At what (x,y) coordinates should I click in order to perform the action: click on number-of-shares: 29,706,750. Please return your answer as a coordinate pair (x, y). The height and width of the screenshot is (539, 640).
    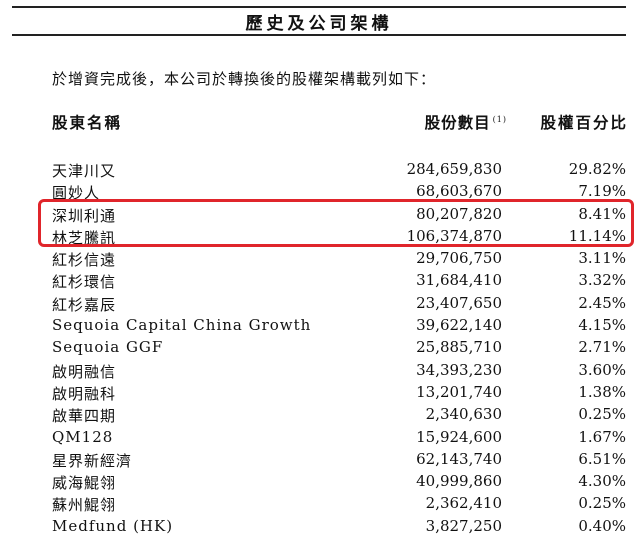
    Looking at the image, I should click on (459, 258).